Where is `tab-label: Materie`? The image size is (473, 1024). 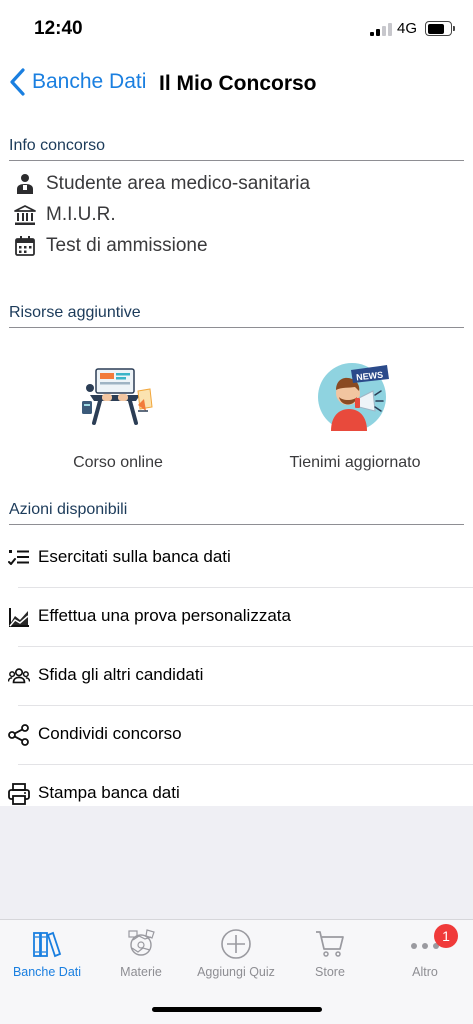 tab-label: Materie is located at coordinates (141, 972).